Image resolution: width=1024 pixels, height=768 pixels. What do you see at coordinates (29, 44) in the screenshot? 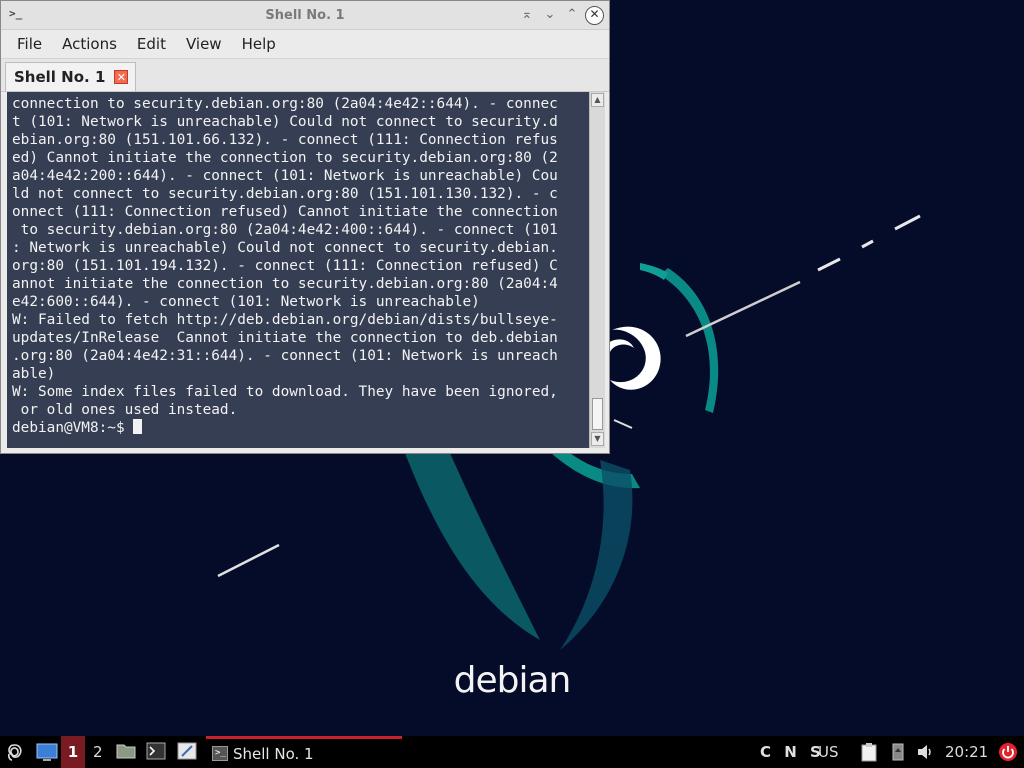
I see `menu-file: File` at bounding box center [29, 44].